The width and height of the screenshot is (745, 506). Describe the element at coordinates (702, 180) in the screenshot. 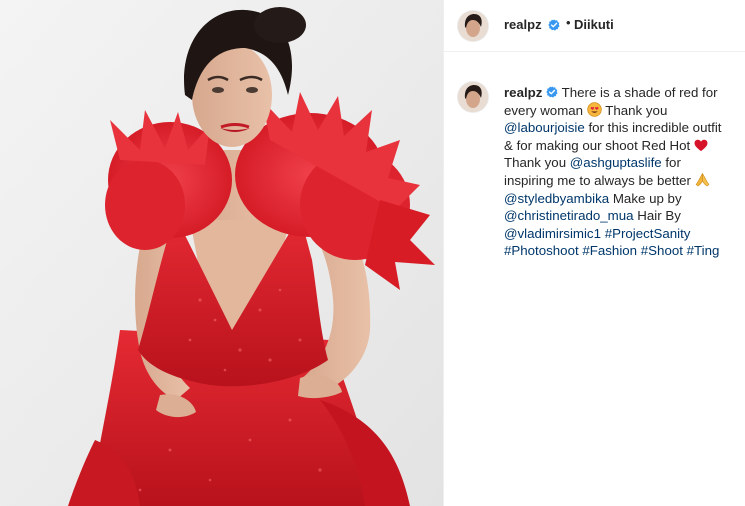

I see `folded-hands-emoji-icon` at that location.